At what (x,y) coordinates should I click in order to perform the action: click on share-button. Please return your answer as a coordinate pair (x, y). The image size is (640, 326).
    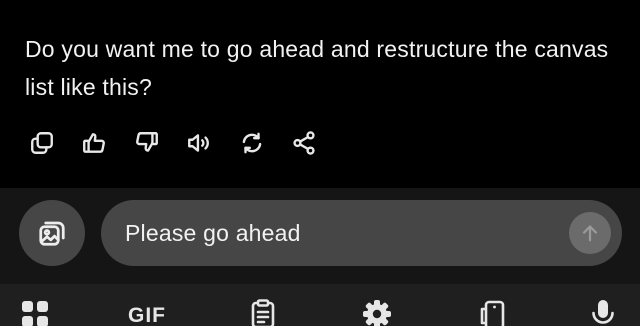
    Looking at the image, I should click on (304, 143).